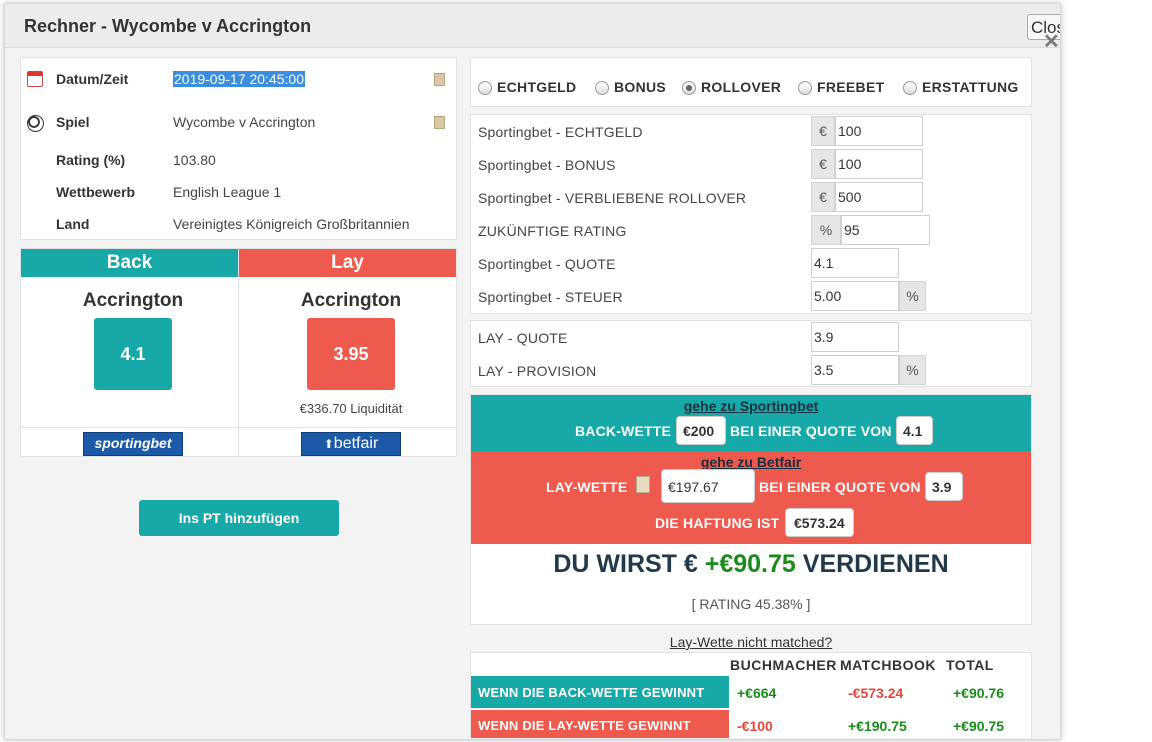  Describe the element at coordinates (547, 165) in the screenshot. I see `bonus-label: Sportingbet - BONUS` at that location.